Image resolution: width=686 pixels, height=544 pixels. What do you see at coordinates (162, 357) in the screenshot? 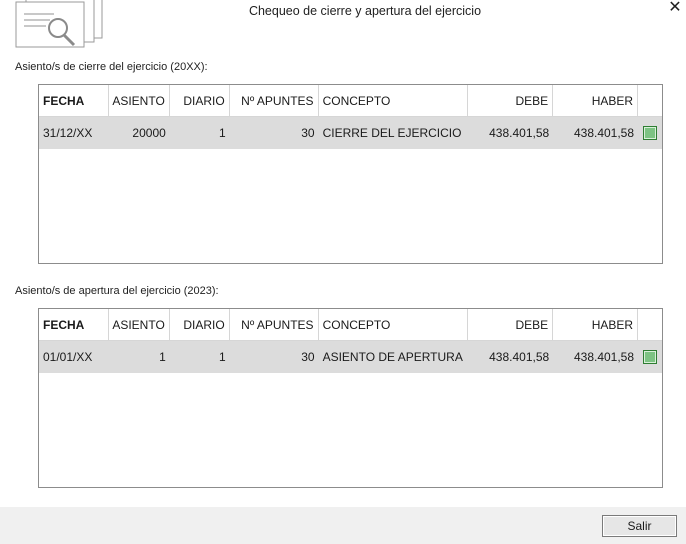
I see `cell-asiento: 1` at bounding box center [162, 357].